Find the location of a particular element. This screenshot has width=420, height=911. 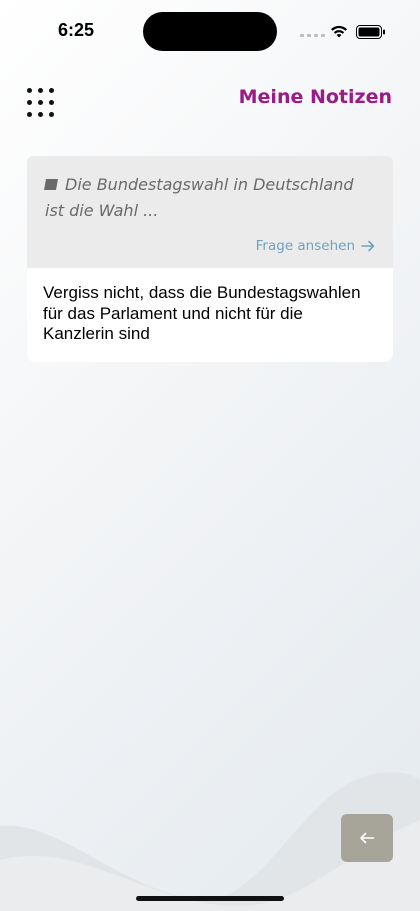

status-time: 6:25 is located at coordinates (76, 30).